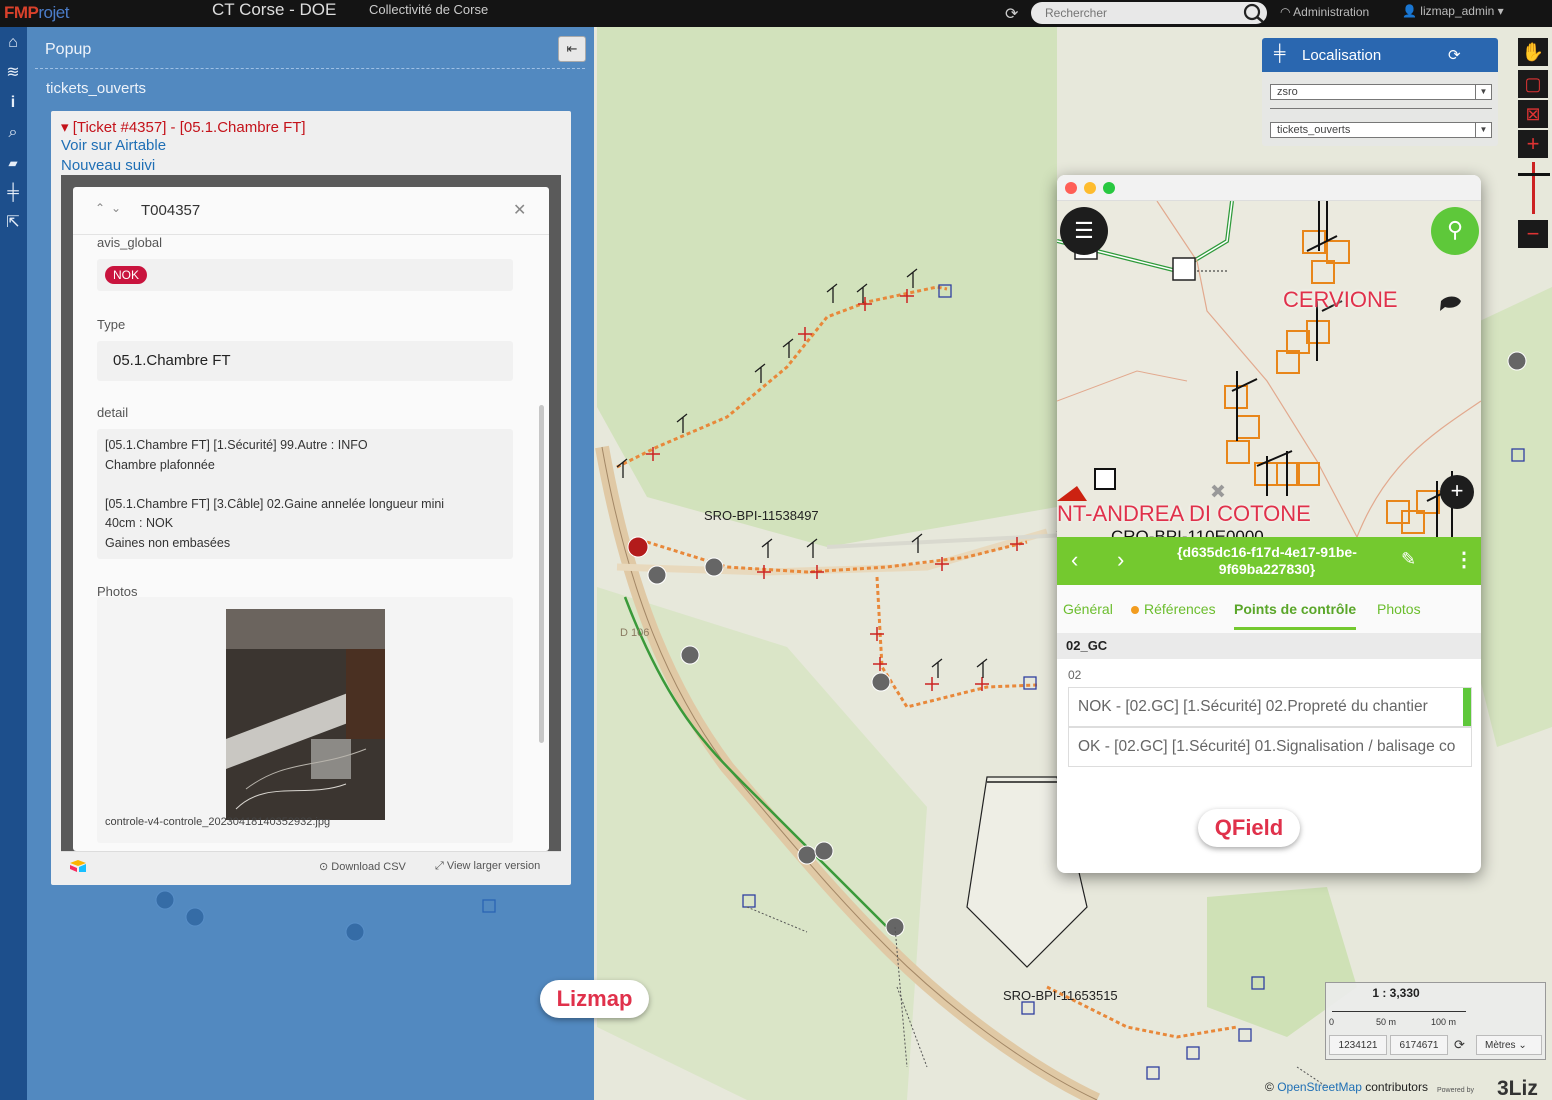 This screenshot has height=1100, width=1552. What do you see at coordinates (1084, 231) in the screenshot?
I see `menu-icon: ☰` at bounding box center [1084, 231].